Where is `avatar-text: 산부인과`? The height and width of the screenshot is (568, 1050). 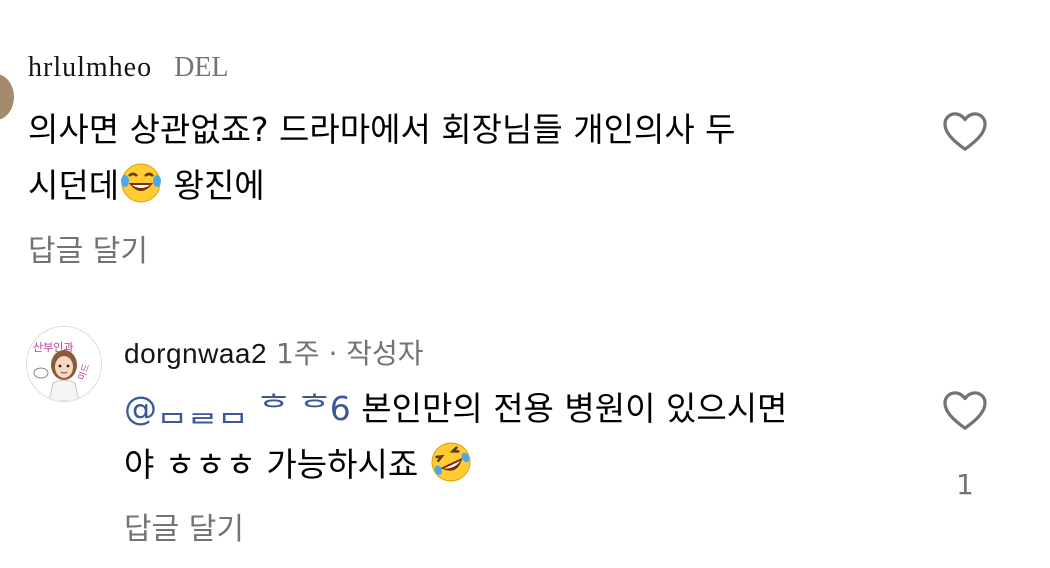
avatar-text: 산부인과 is located at coordinates (53, 347).